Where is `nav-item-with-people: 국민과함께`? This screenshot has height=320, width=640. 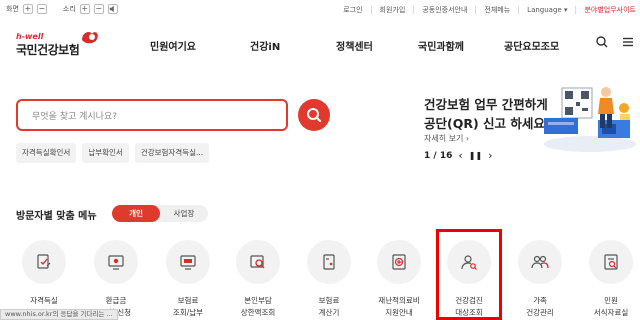 nav-item-with-people: 국민과함께 is located at coordinates (461, 45).